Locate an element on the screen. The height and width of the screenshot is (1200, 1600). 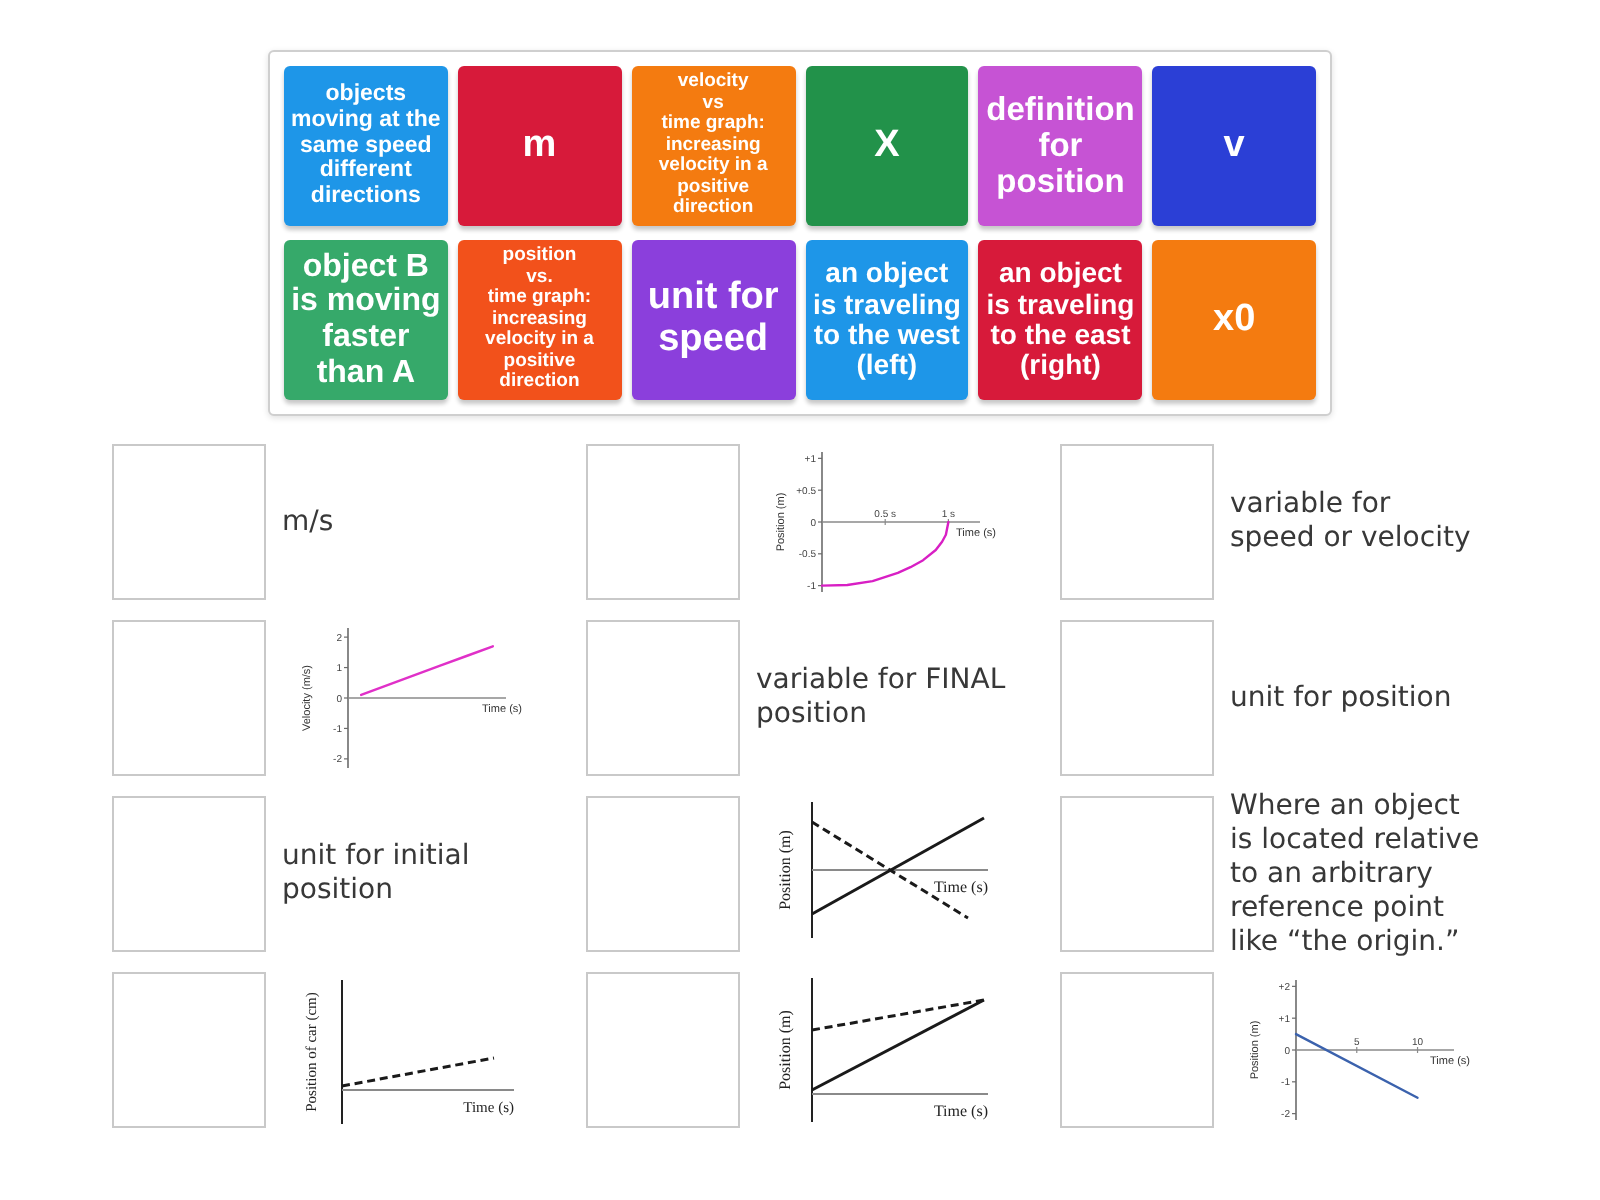
answer-card: velocity vs time graph: increasing velocity in a positive direction is located at coordinates (713, 146).